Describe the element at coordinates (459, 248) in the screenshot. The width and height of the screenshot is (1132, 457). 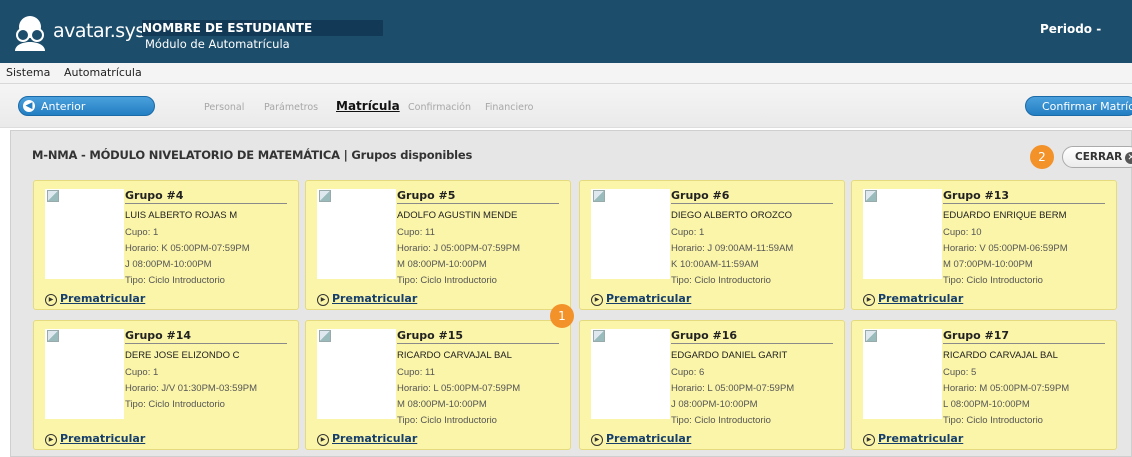
I see `group-horario: Horario: J 05:00PM-07:59PM` at that location.